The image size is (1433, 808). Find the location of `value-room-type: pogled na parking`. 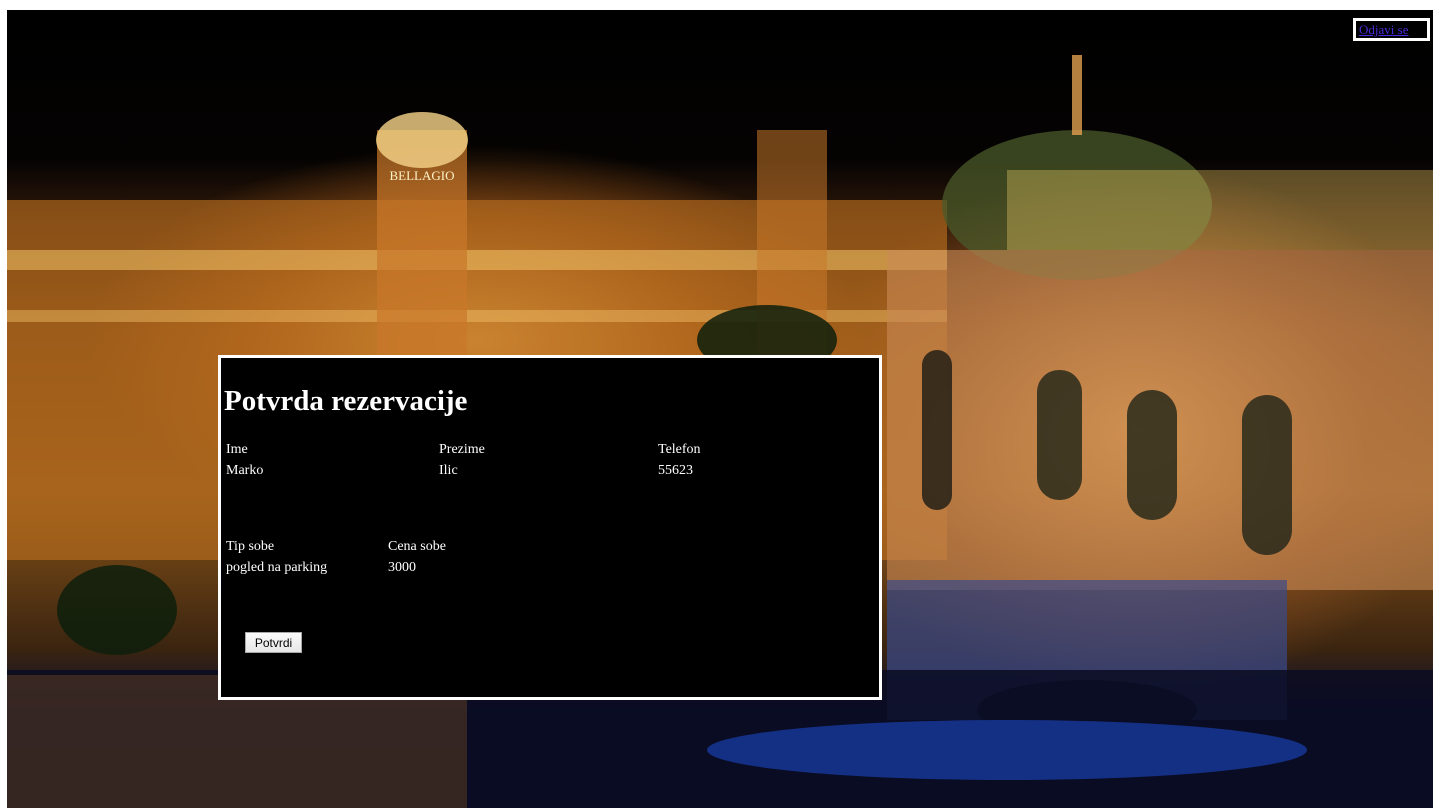

value-room-type: pogled na parking is located at coordinates (277, 567).